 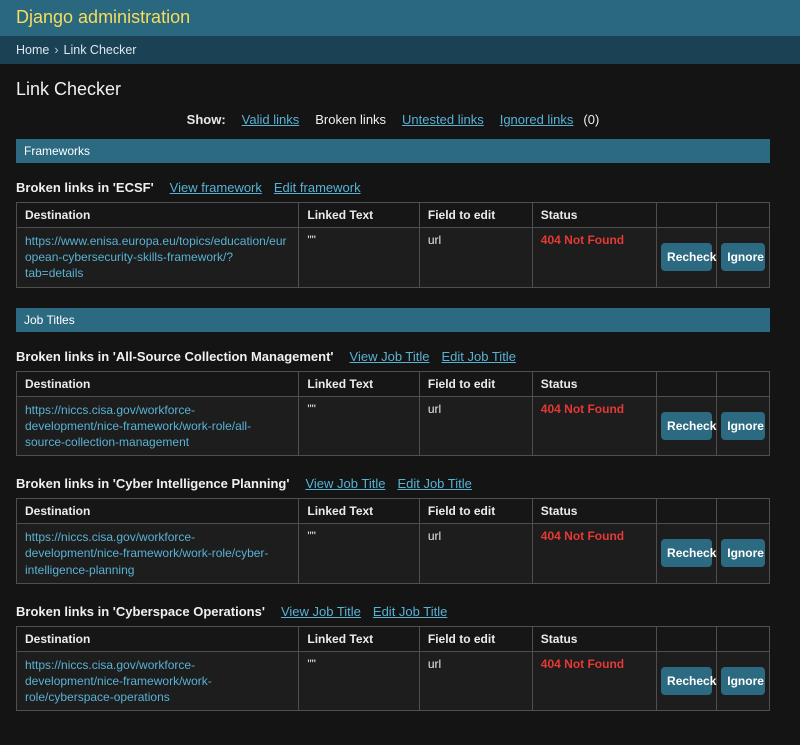 What do you see at coordinates (85, 187) in the screenshot?
I see `group-heading-title: Broken links in 'ECSF'` at bounding box center [85, 187].